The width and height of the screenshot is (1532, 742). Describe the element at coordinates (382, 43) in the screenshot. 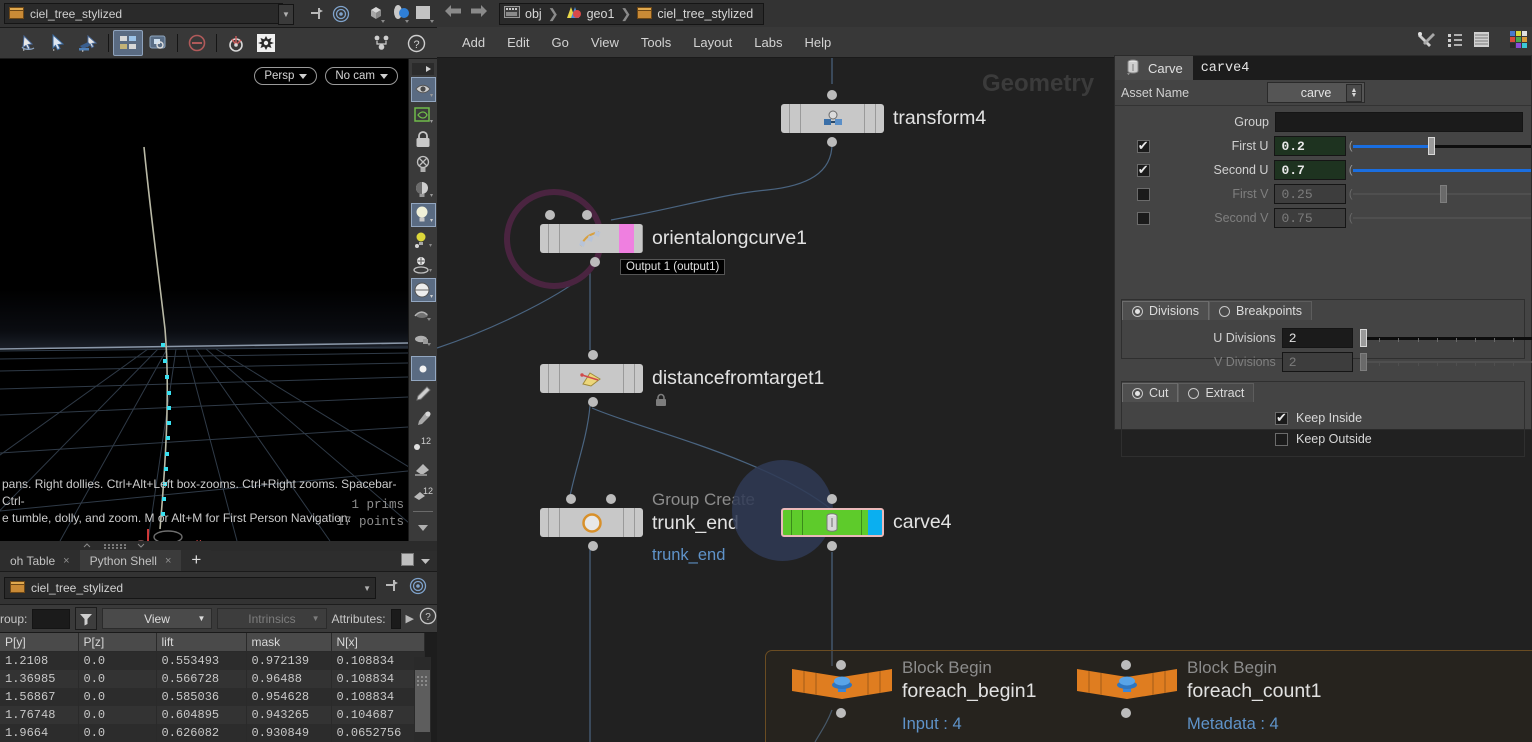

I see `hierarchy-icon` at that location.